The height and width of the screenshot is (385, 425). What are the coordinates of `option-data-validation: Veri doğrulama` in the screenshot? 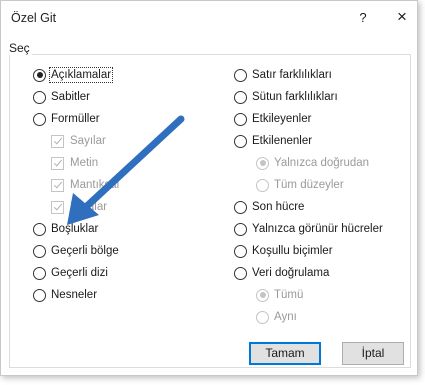 It's located at (281, 273).